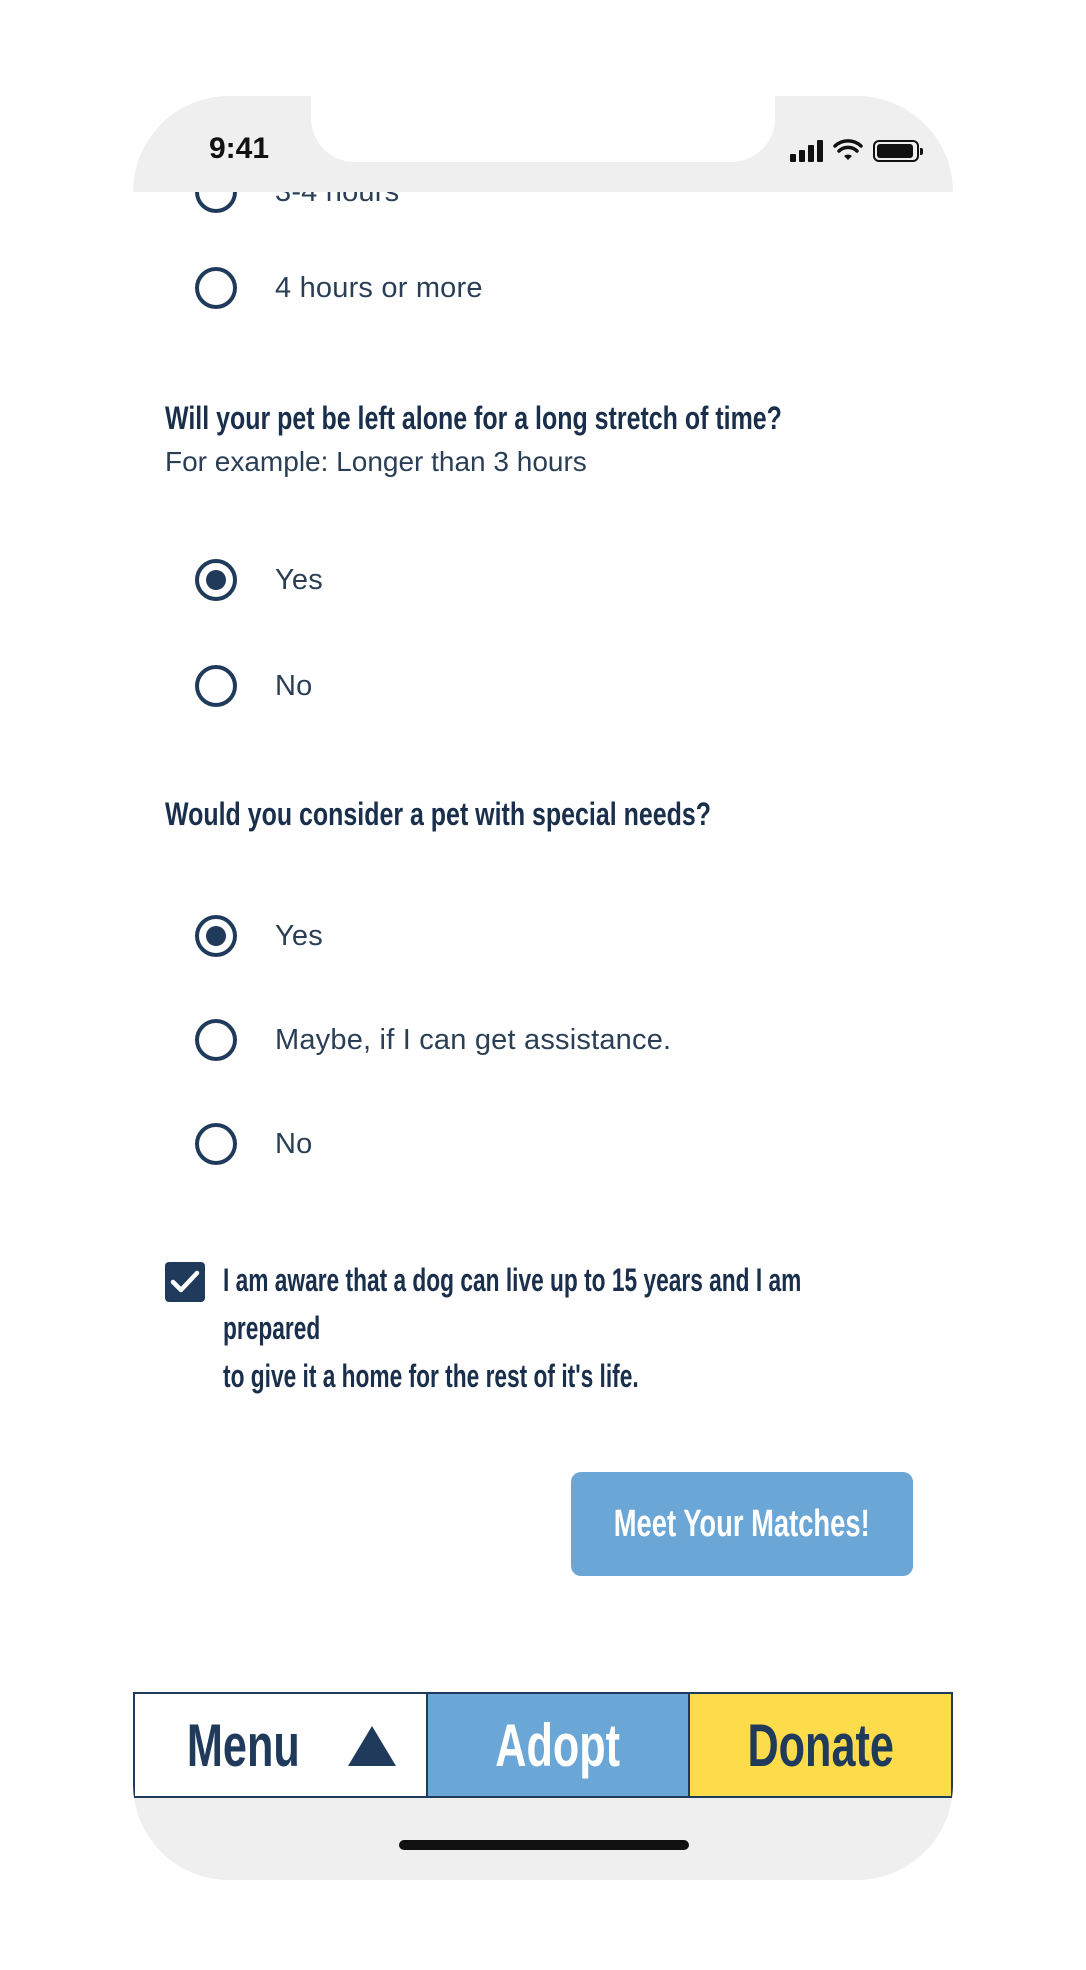  What do you see at coordinates (543, 129) in the screenshot?
I see `notch` at bounding box center [543, 129].